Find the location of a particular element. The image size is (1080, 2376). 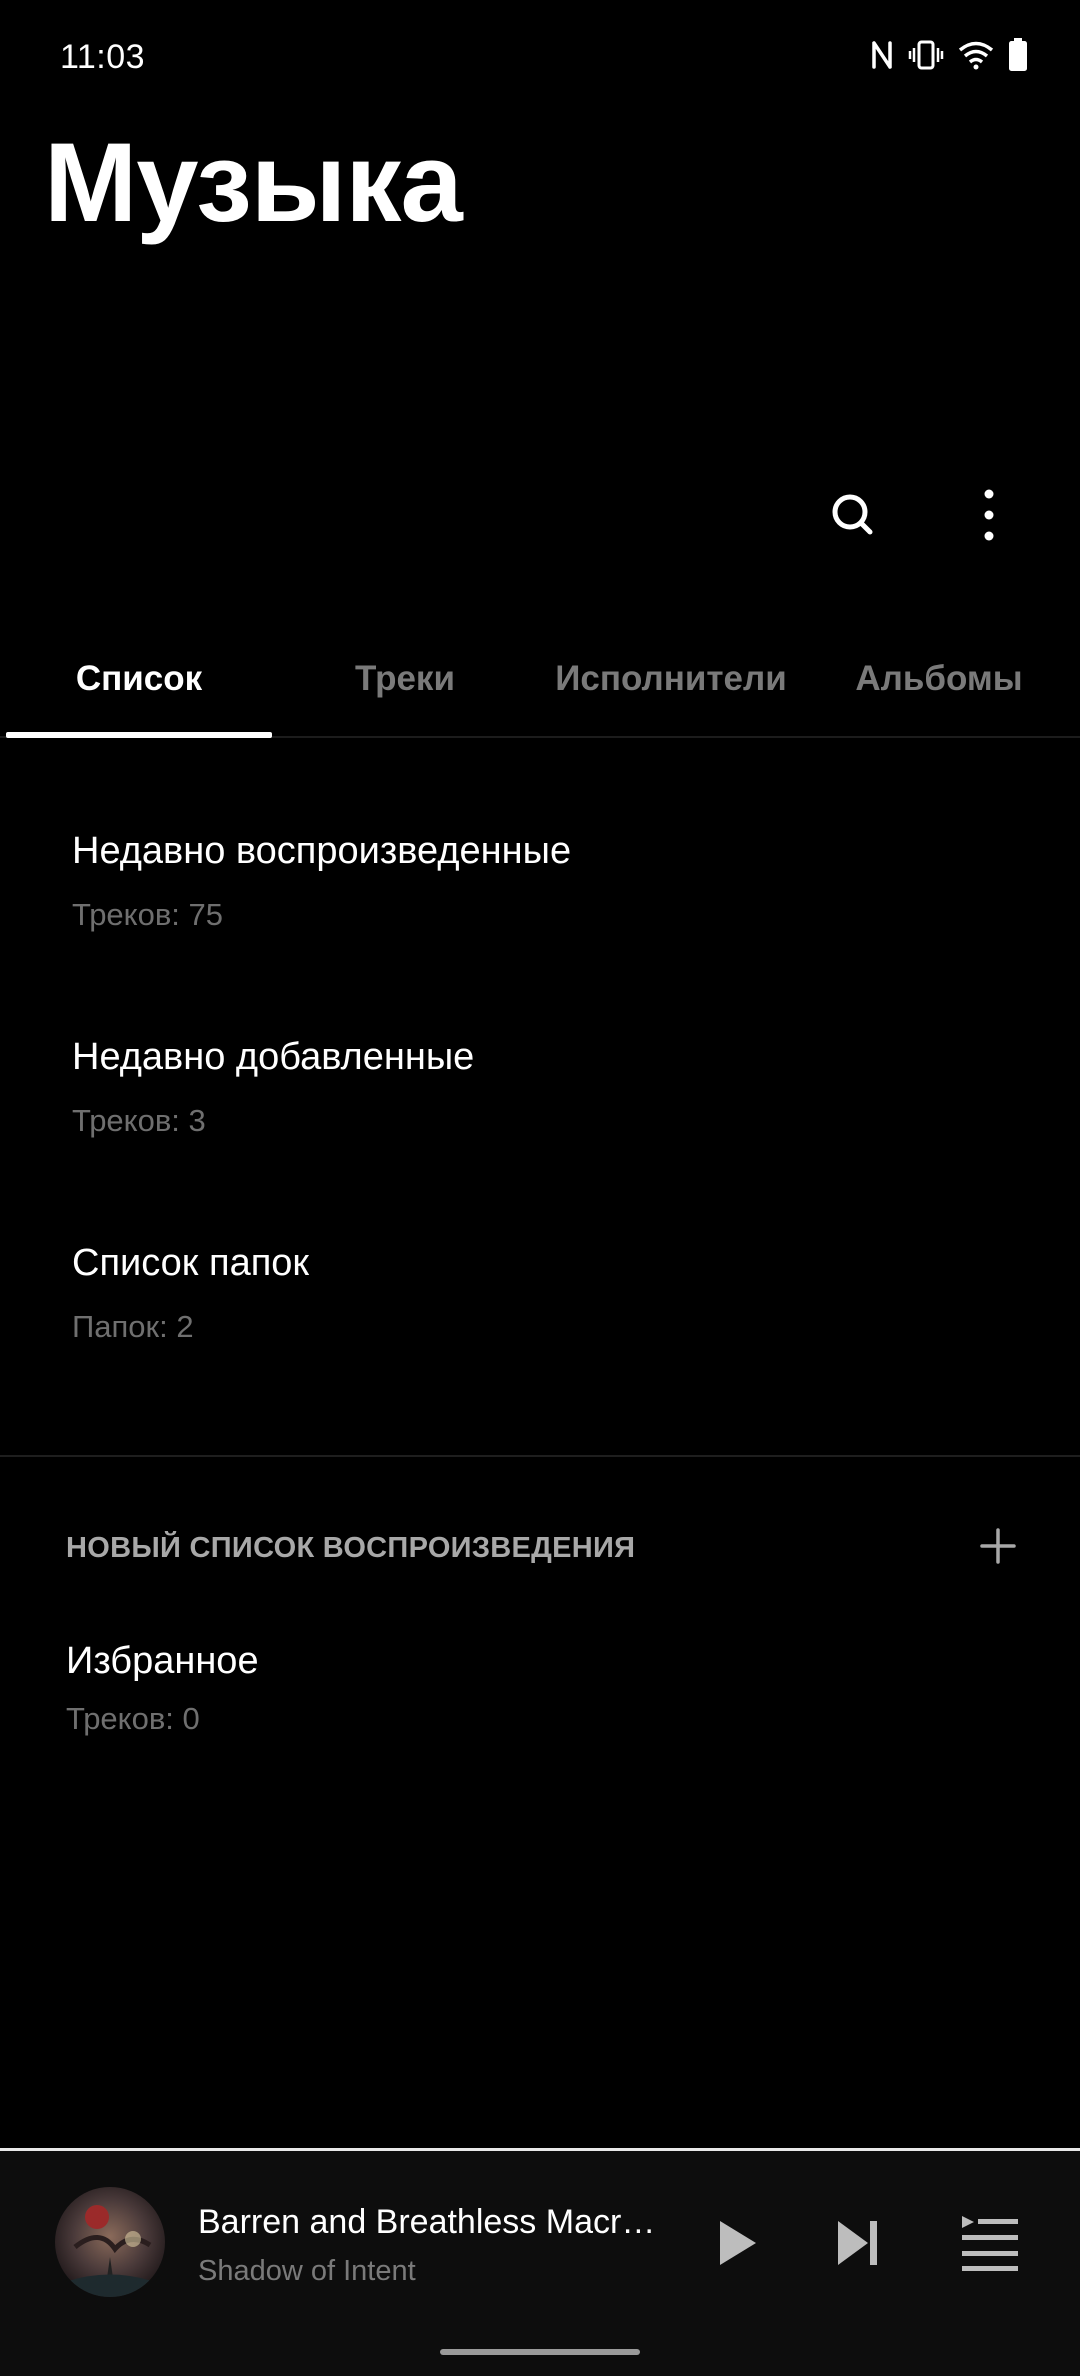

tab-albums: Альбомы is located at coordinates (939, 679).